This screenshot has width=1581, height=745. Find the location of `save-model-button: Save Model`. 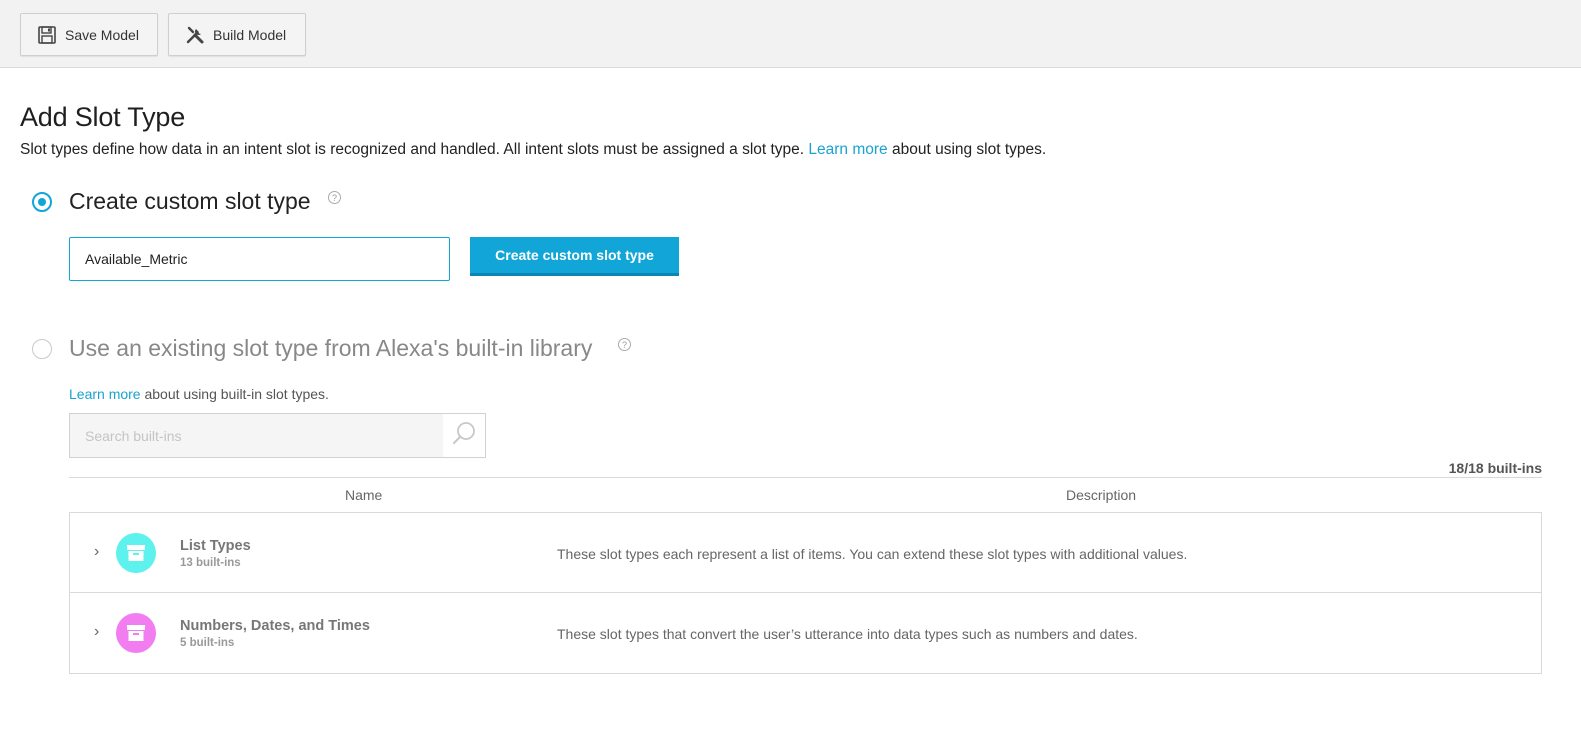

save-model-button: Save Model is located at coordinates (89, 34).